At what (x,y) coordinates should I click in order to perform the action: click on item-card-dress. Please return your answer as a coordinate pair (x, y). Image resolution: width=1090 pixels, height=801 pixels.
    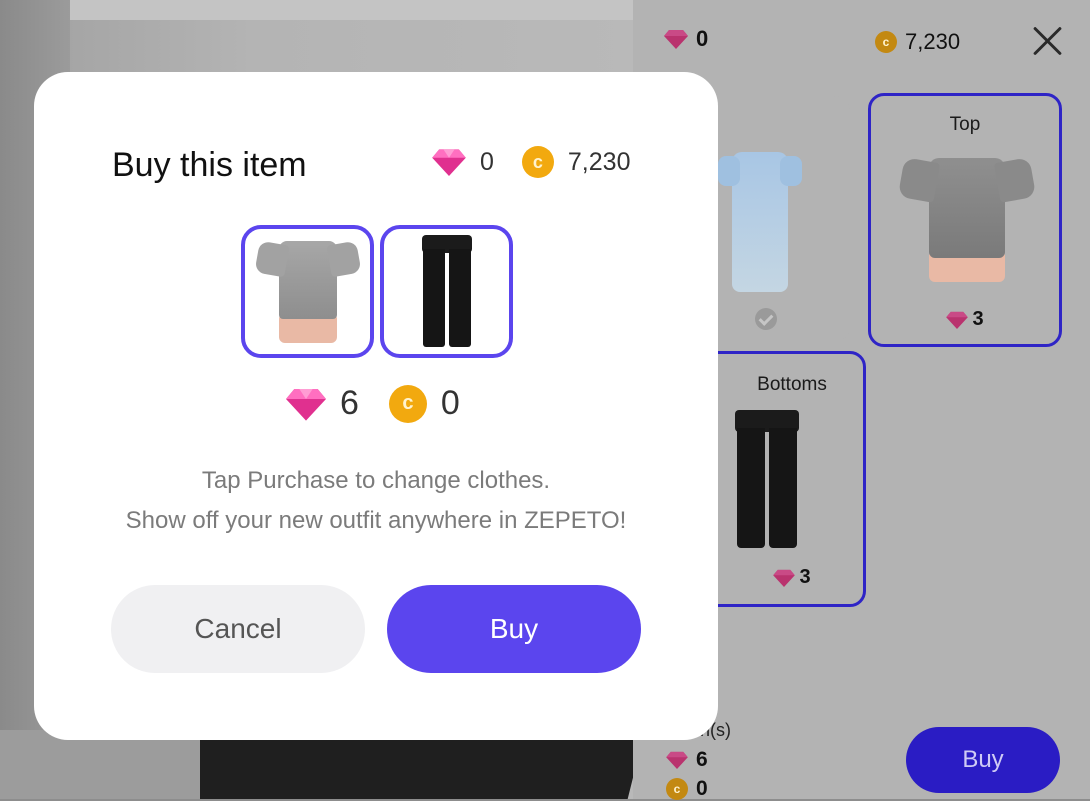
    Looking at the image, I should click on (775, 219).